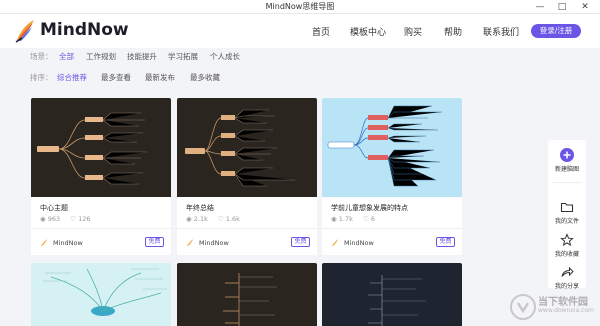 The width and height of the screenshot is (600, 326). What do you see at coordinates (101, 56) in the screenshot?
I see `scene-chip-work: 工作规划` at bounding box center [101, 56].